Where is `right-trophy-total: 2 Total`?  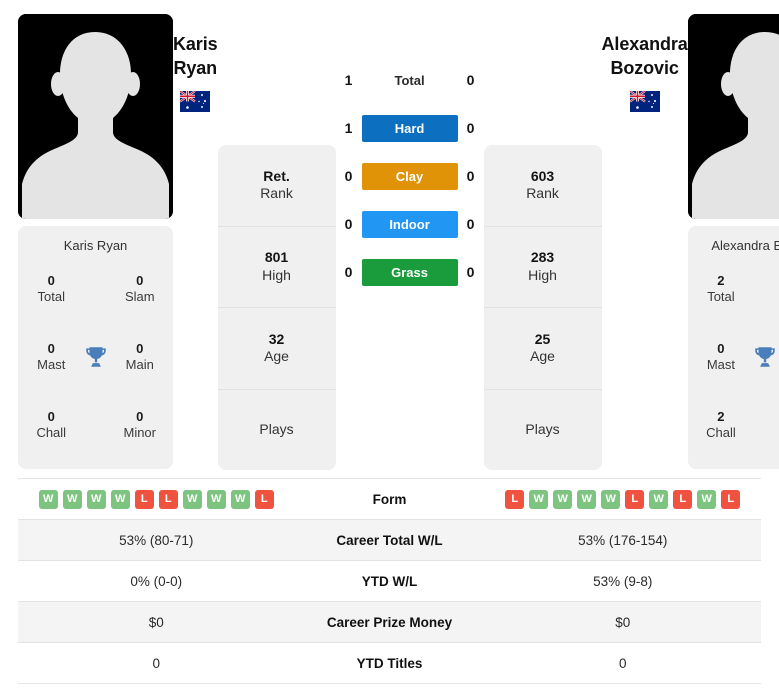
right-trophy-total: 2 Total is located at coordinates (721, 289).